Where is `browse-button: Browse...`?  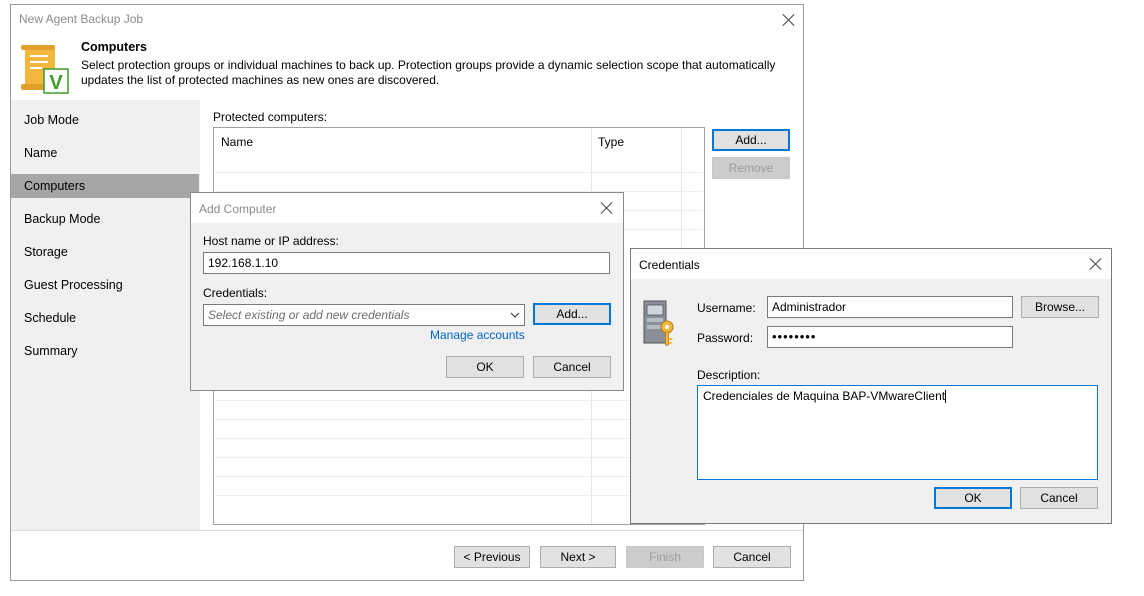 browse-button: Browse... is located at coordinates (1060, 307).